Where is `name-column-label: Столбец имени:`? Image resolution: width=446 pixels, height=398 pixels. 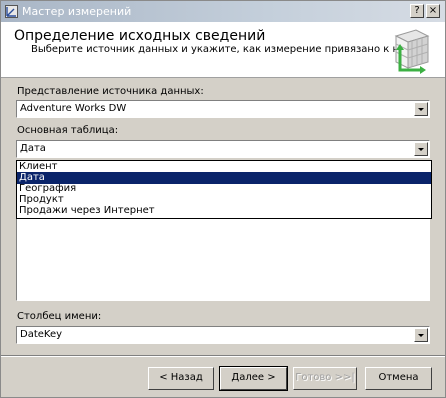 name-column-label: Столбец имени: is located at coordinates (59, 316).